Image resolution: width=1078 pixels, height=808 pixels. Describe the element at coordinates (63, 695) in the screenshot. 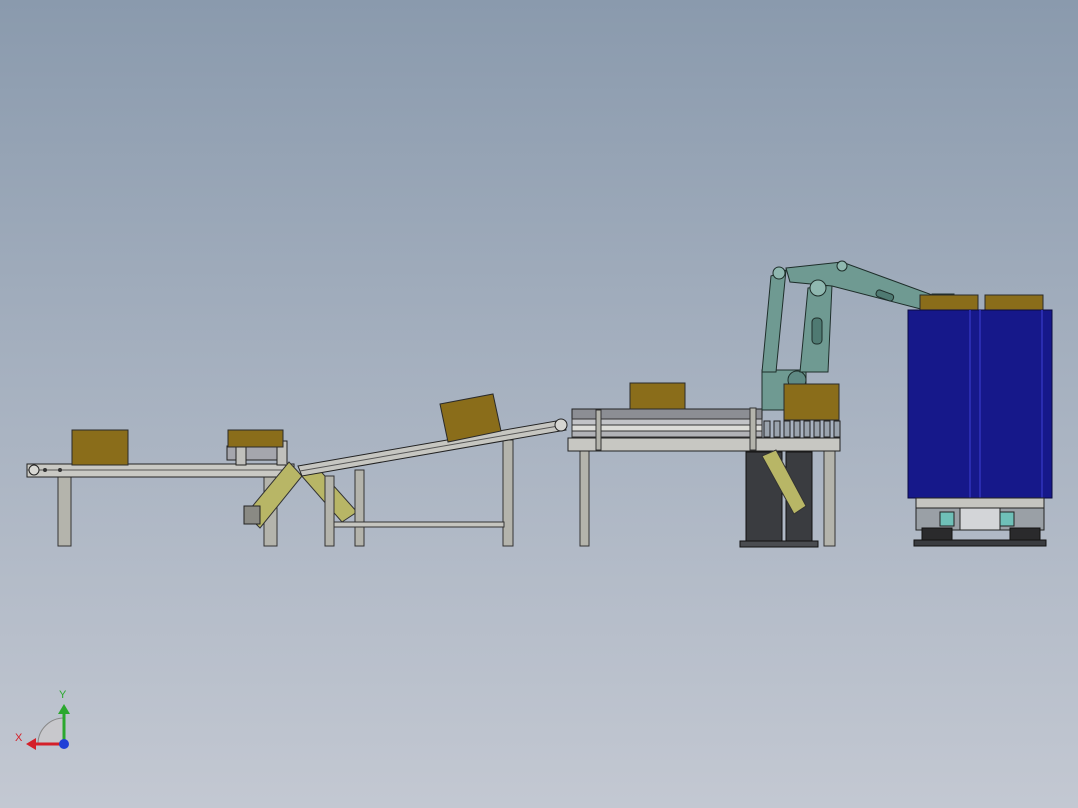

I see `y-axis-label: Y` at that location.